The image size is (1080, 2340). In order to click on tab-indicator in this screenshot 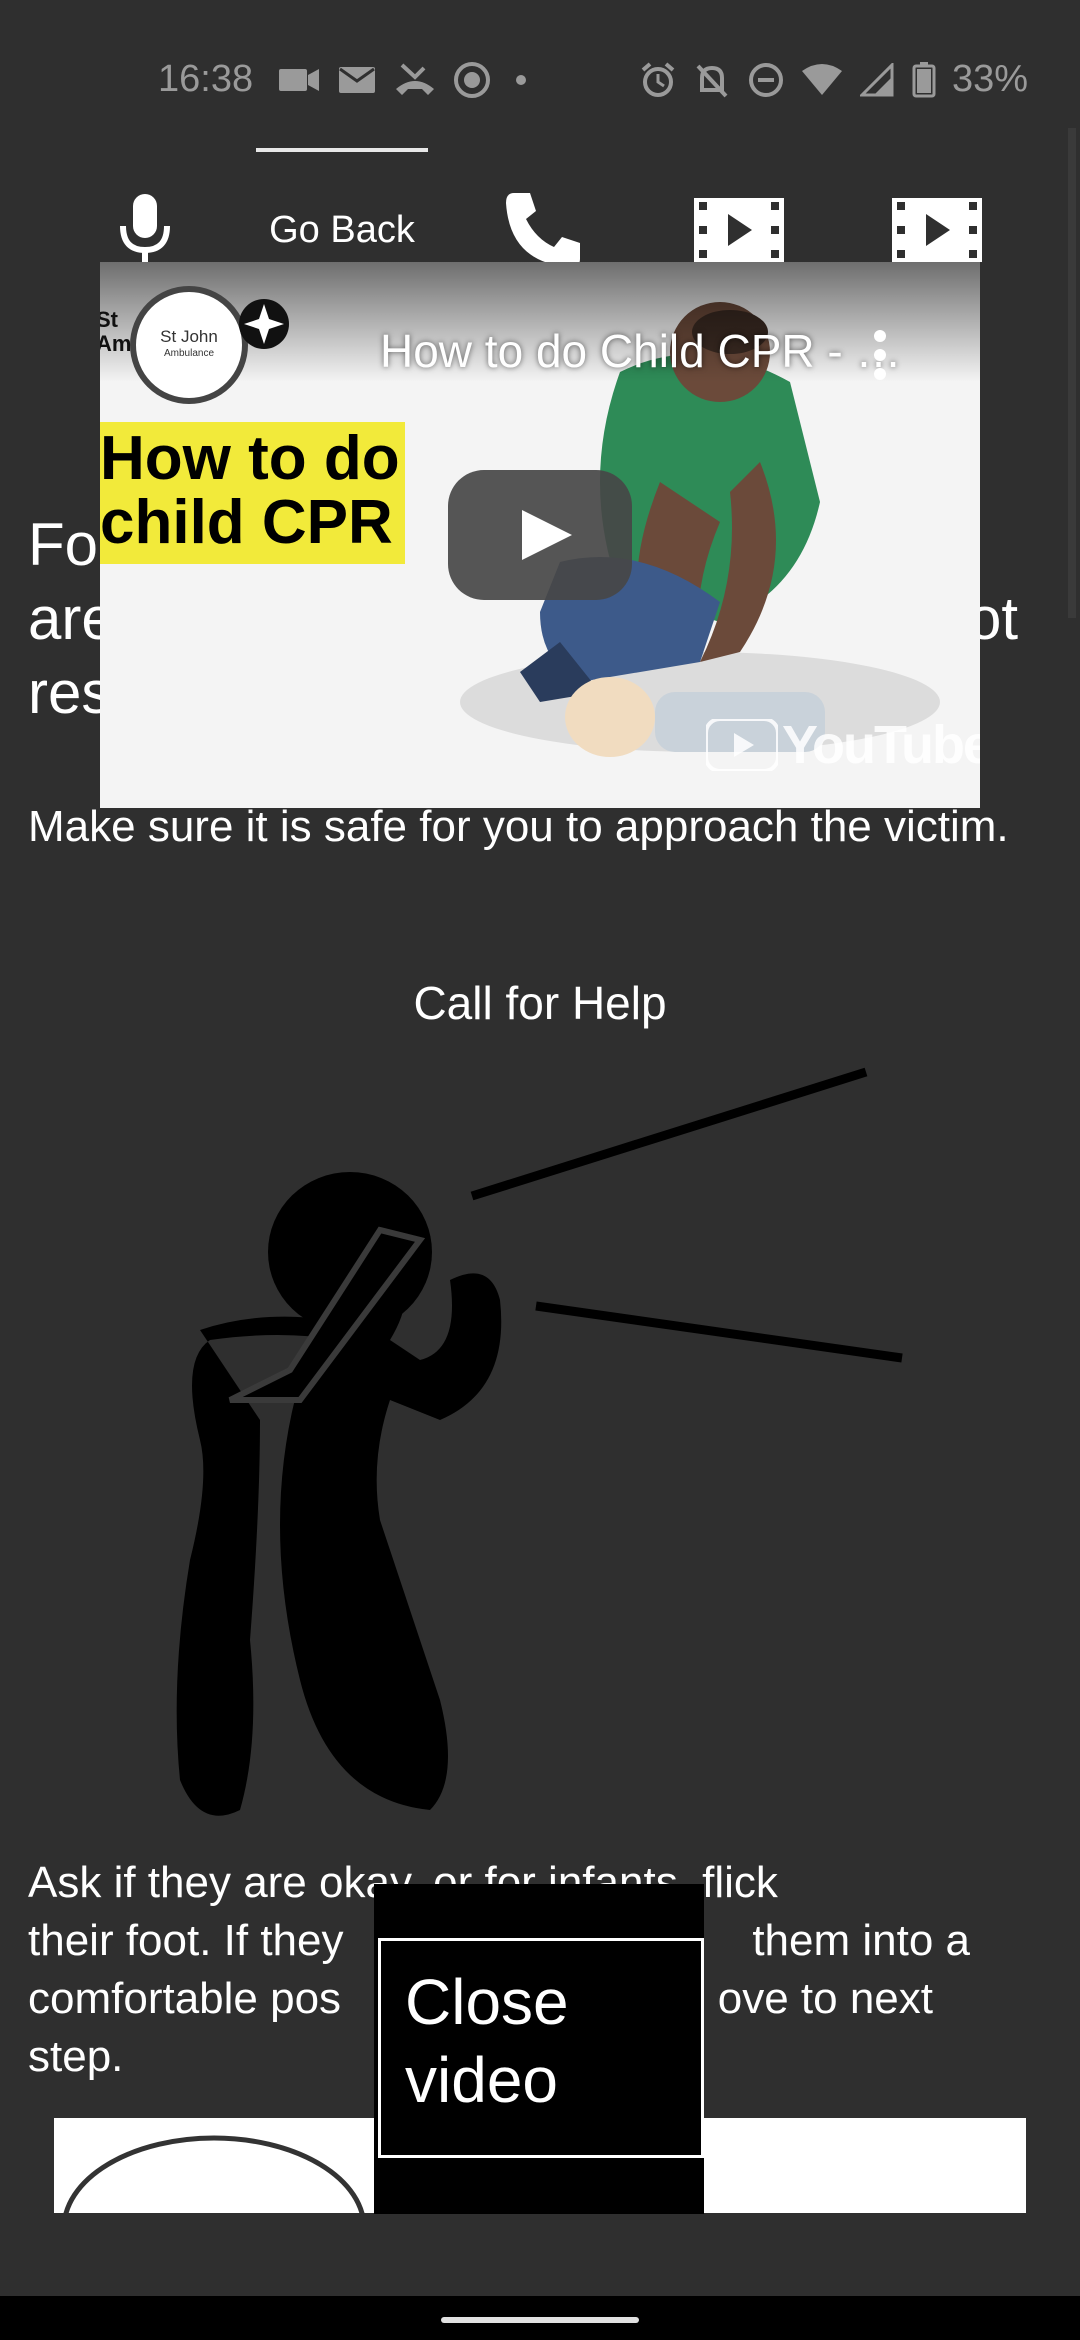, I will do `click(342, 150)`.